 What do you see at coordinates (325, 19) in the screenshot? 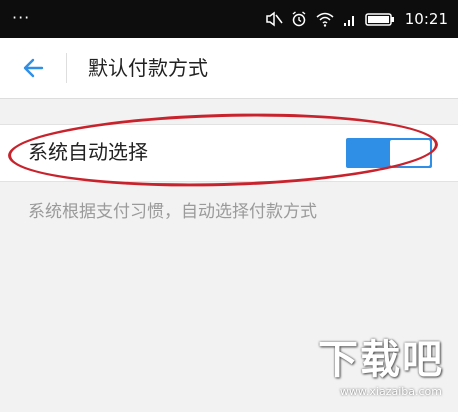
I see `wifi-icon` at bounding box center [325, 19].